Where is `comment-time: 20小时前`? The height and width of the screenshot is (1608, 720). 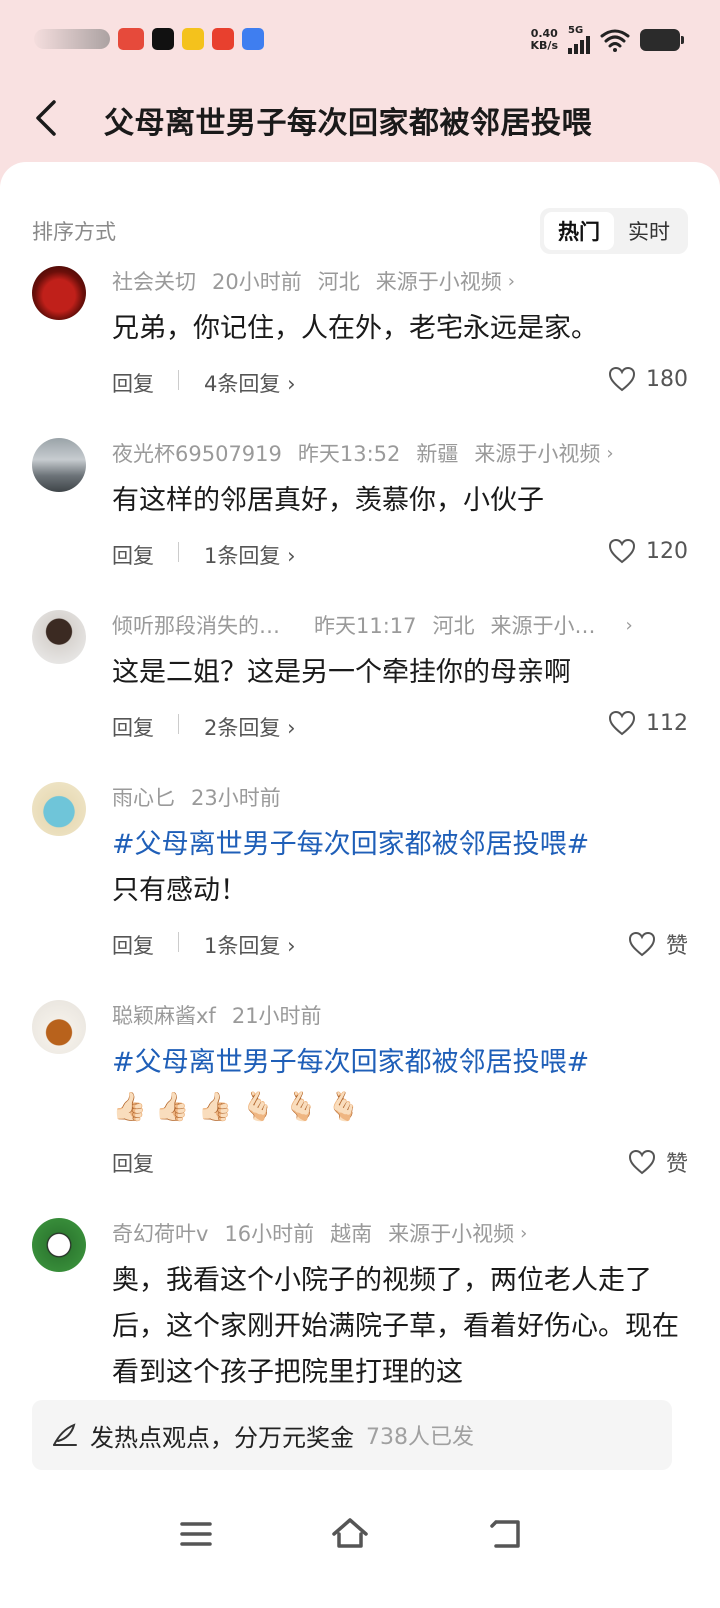 comment-time: 20小时前 is located at coordinates (257, 282).